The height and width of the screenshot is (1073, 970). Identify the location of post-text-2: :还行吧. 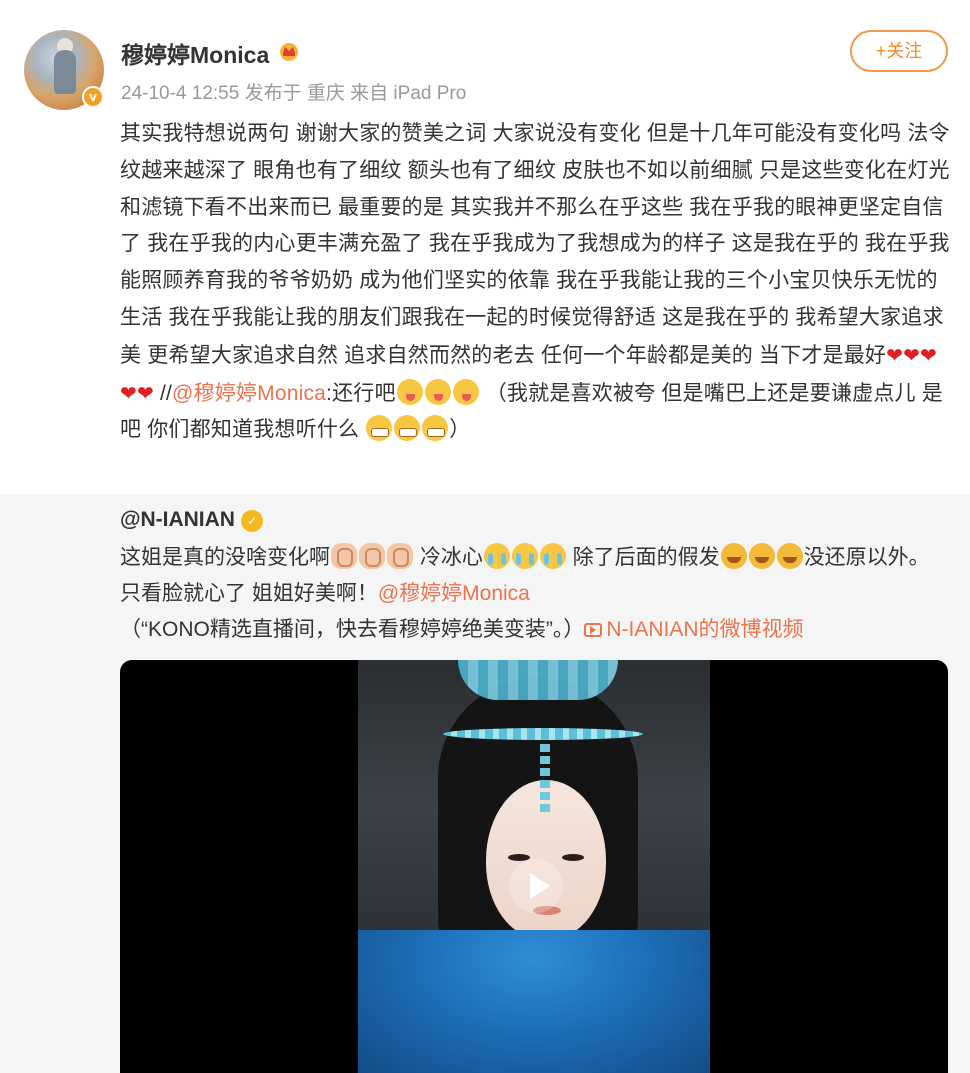
(361, 393).